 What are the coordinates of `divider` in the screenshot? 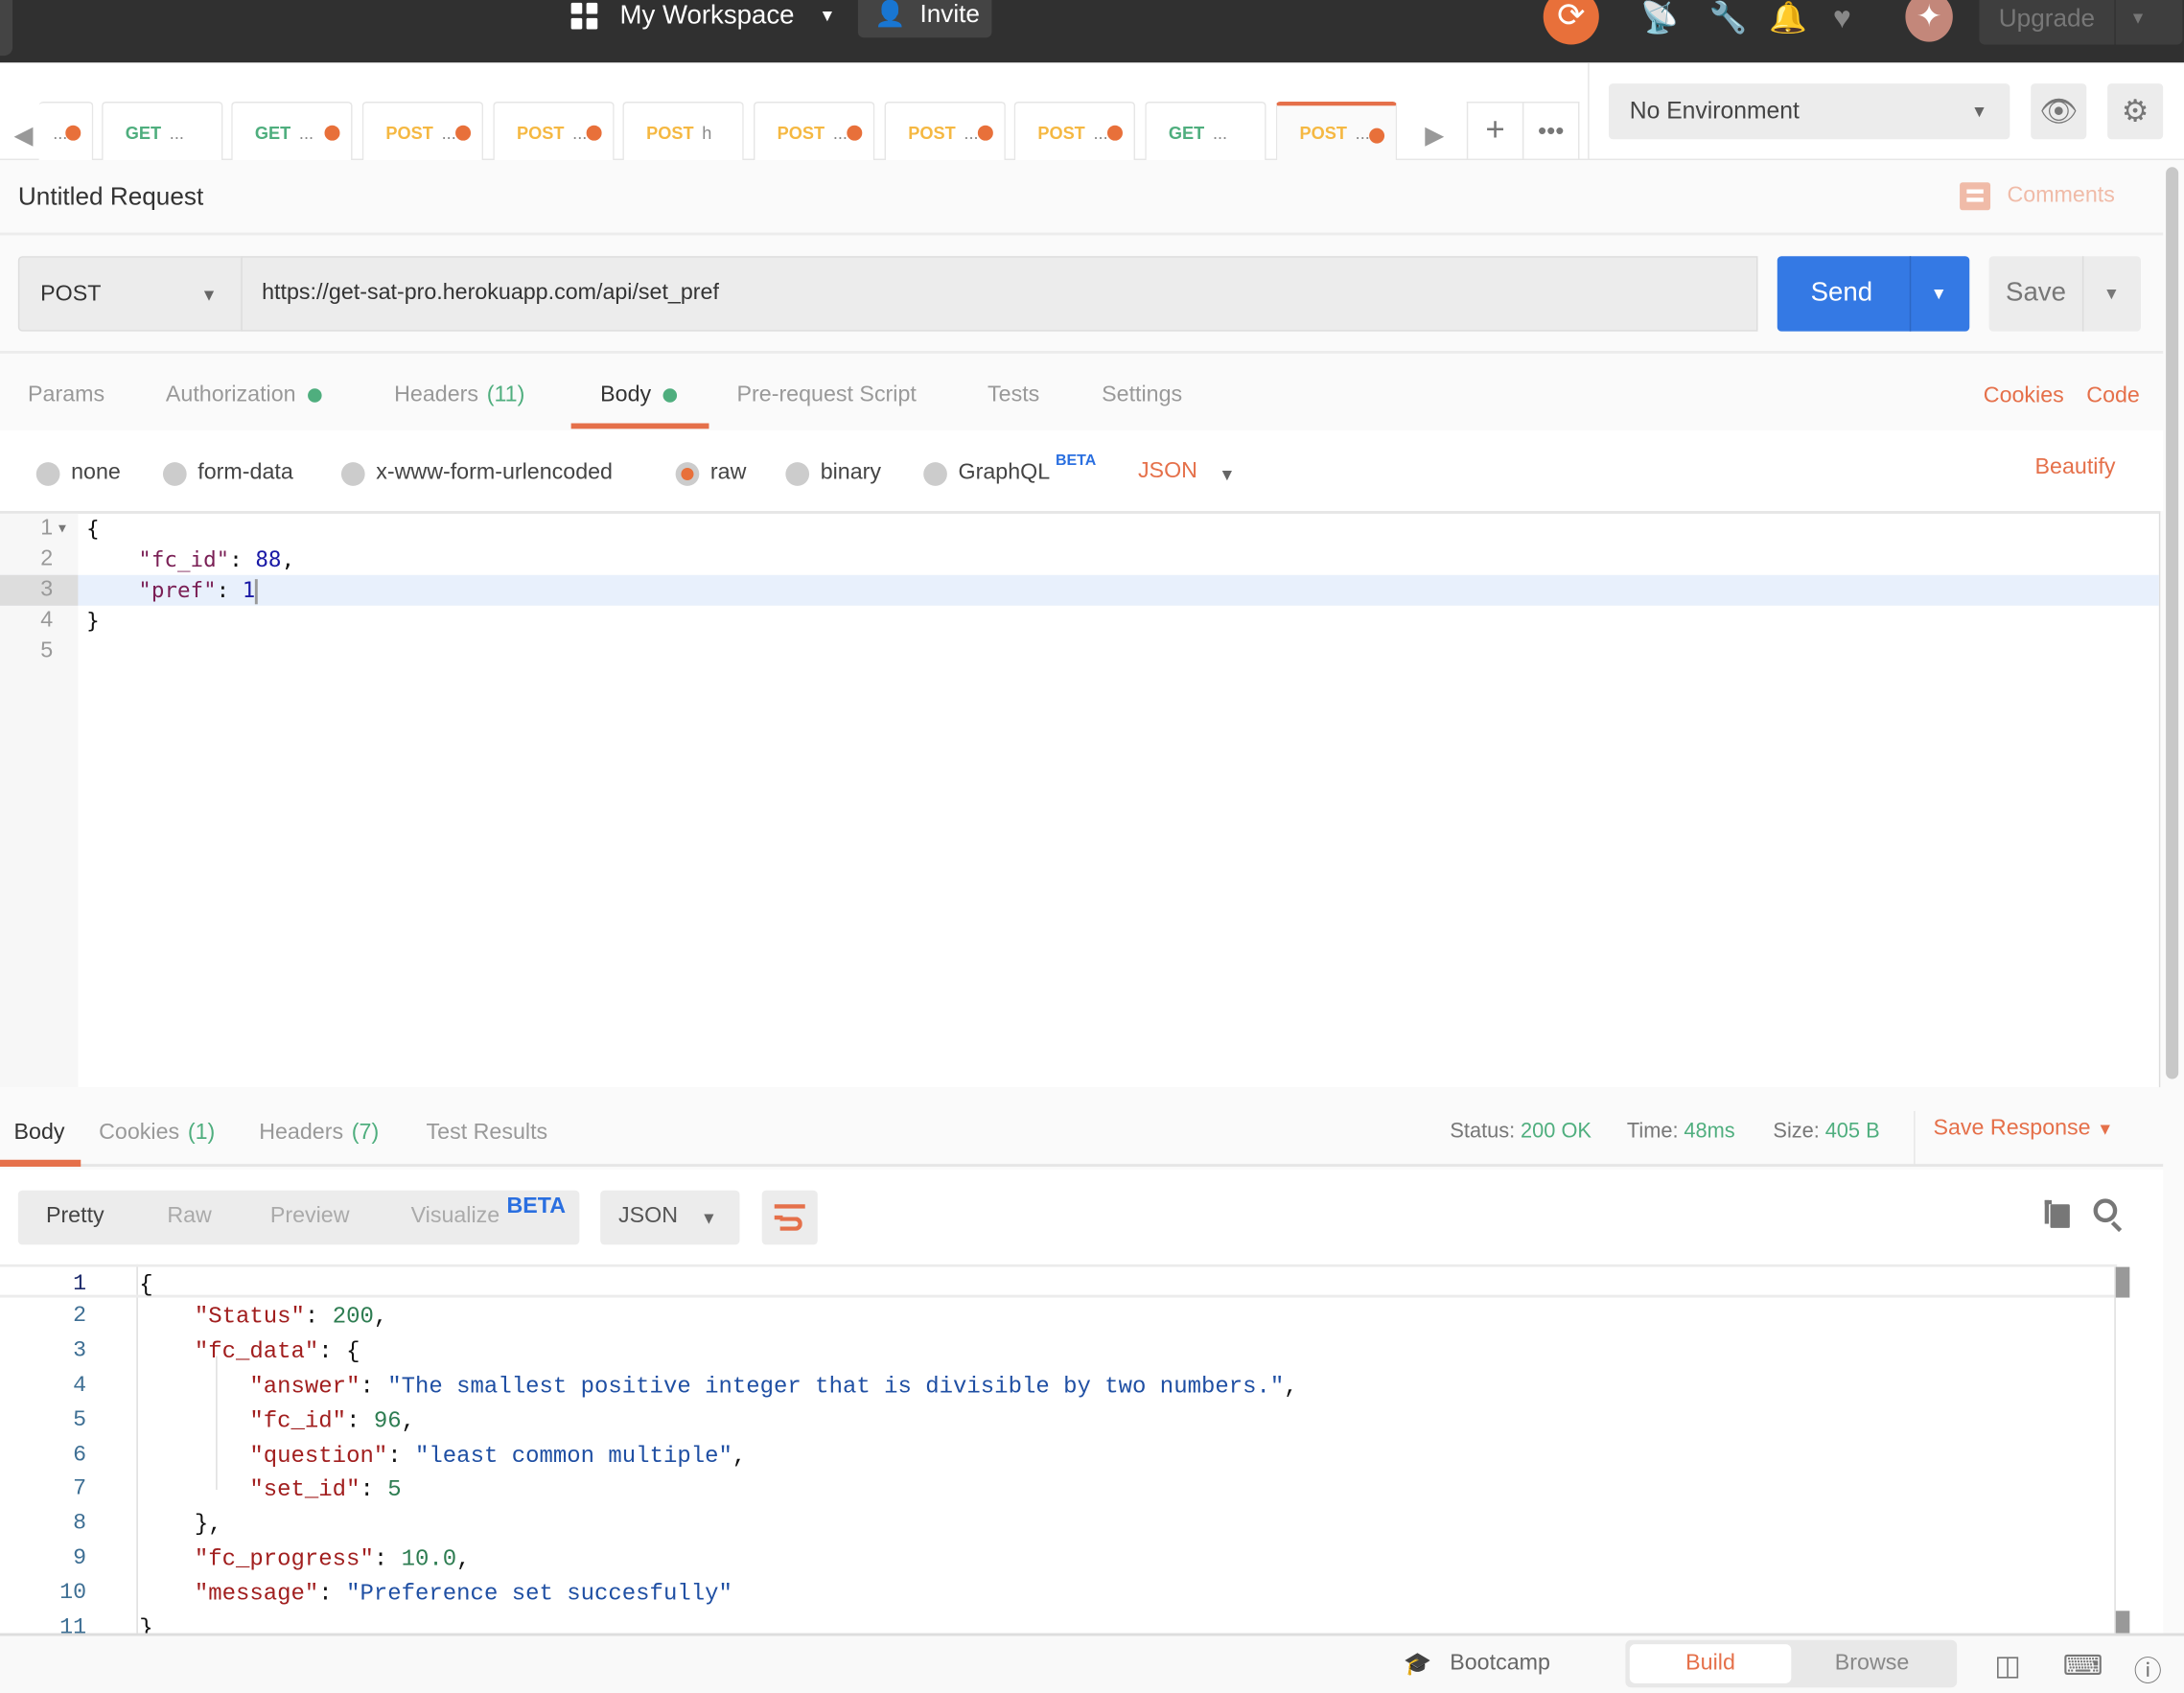 It's located at (1589, 111).